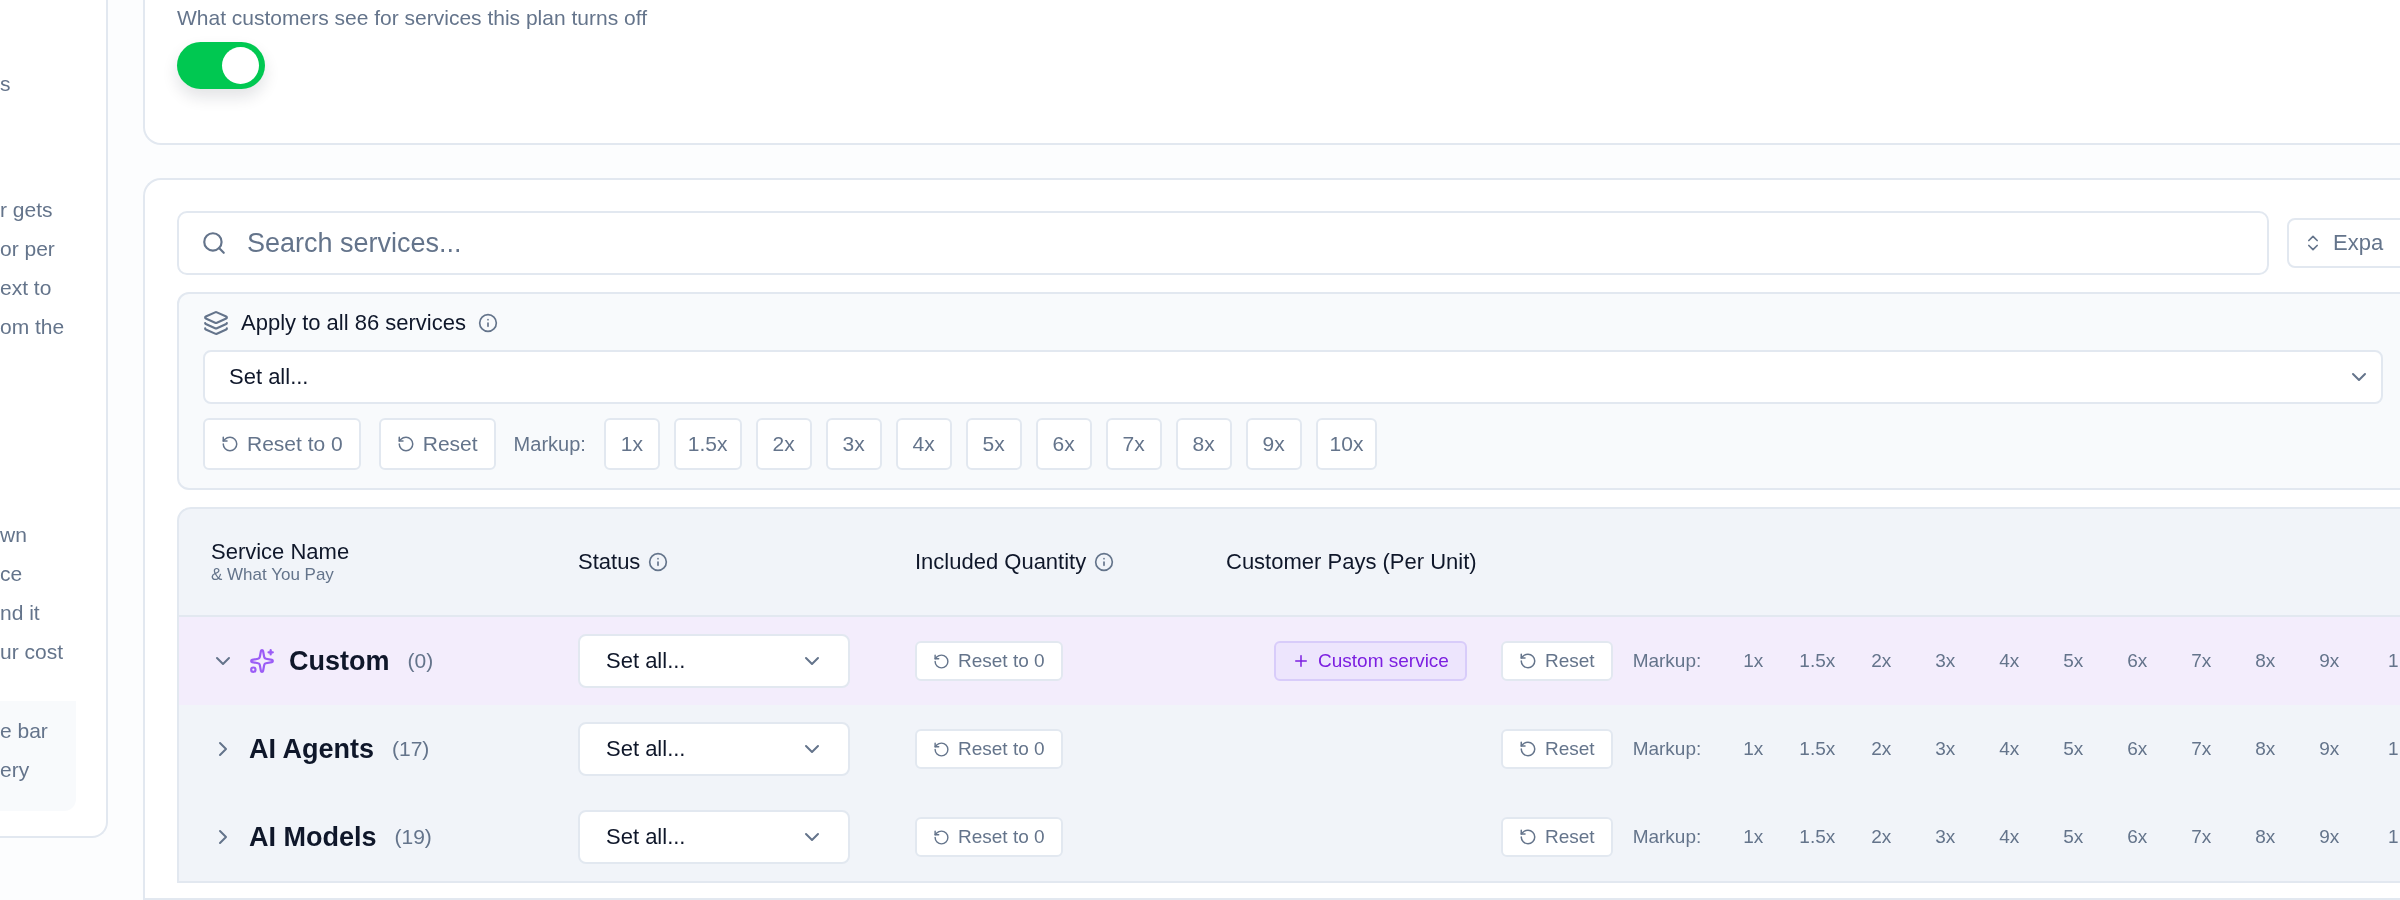 The width and height of the screenshot is (2400, 900). I want to click on service-count: (0), so click(420, 661).